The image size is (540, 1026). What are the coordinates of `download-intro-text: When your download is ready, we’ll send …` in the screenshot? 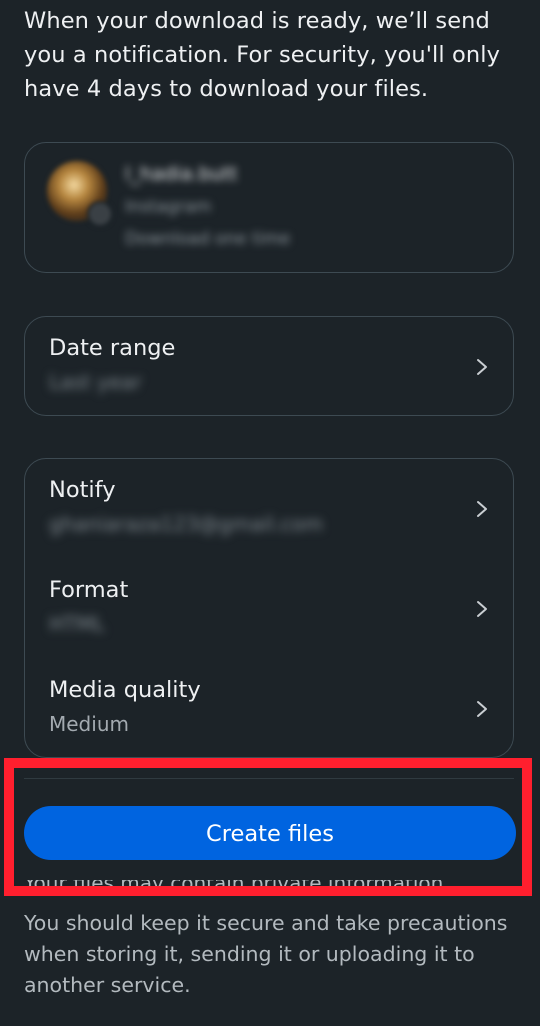 It's located at (262, 55).